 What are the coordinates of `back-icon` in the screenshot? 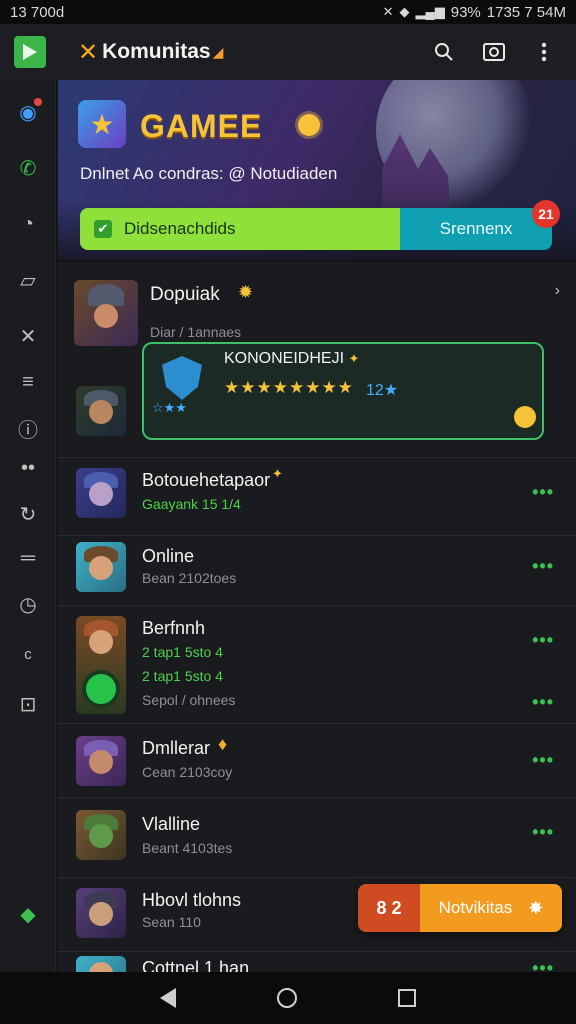 It's located at (168, 998).